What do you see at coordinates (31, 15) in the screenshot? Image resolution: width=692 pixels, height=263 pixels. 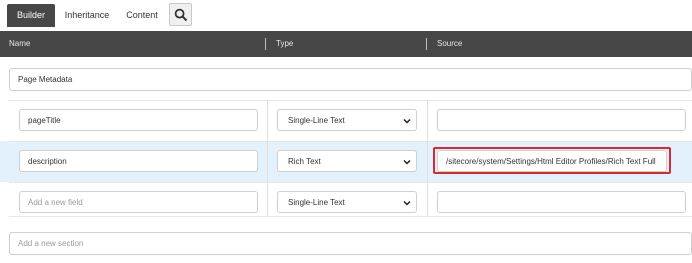 I see `tab-builder: Builder` at bounding box center [31, 15].